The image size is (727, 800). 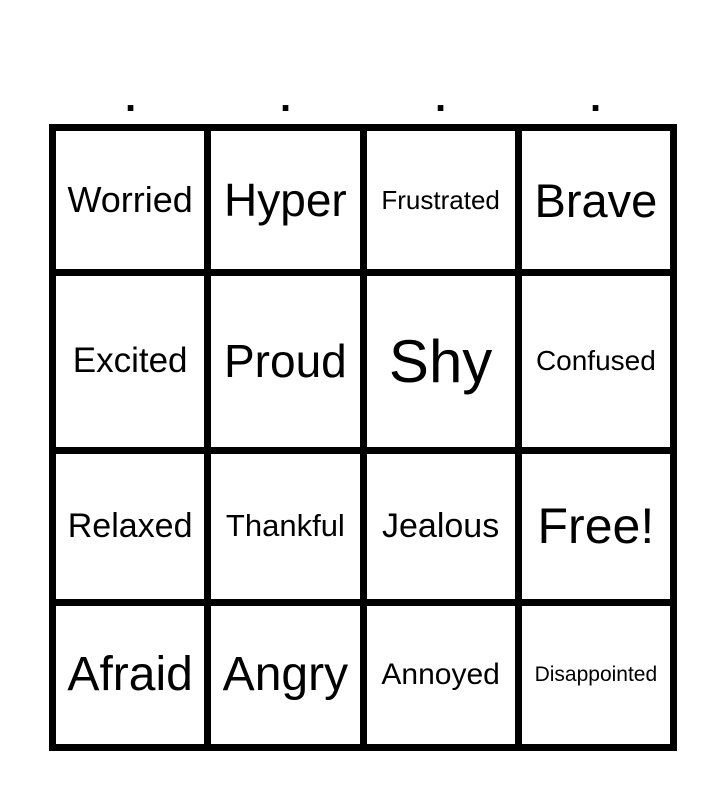 I want to click on bingo-cell: Excited, so click(x=130, y=361).